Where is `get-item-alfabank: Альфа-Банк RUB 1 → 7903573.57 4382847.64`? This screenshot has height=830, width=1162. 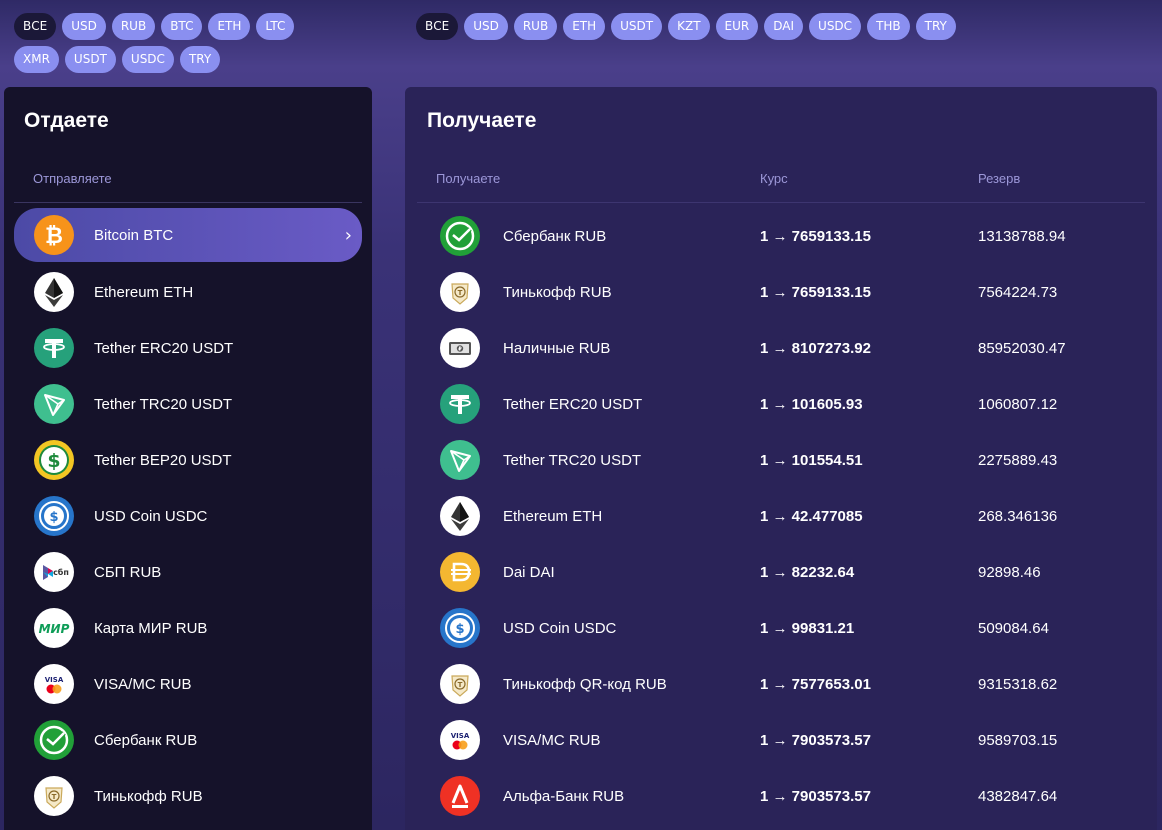
get-item-alfabank: Альфа-Банк RUB 1 → 7903573.57 4382847.64 is located at coordinates (781, 796).